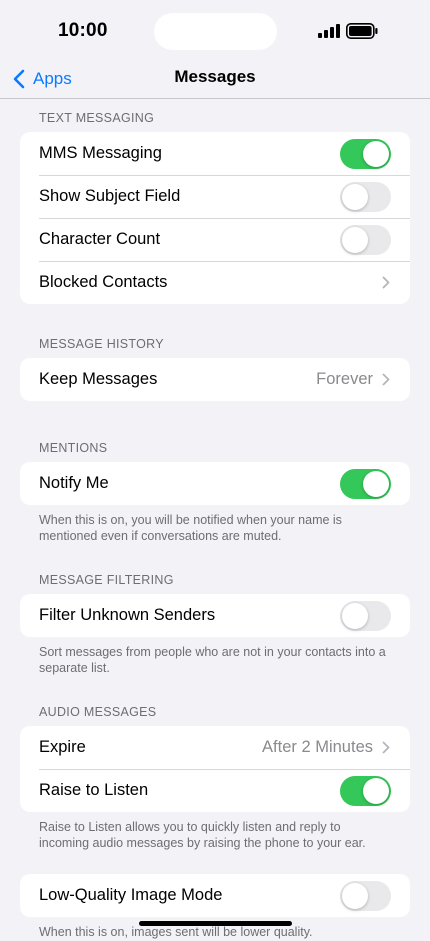 The image size is (430, 941). What do you see at coordinates (215, 923) in the screenshot?
I see `home-indicator` at bounding box center [215, 923].